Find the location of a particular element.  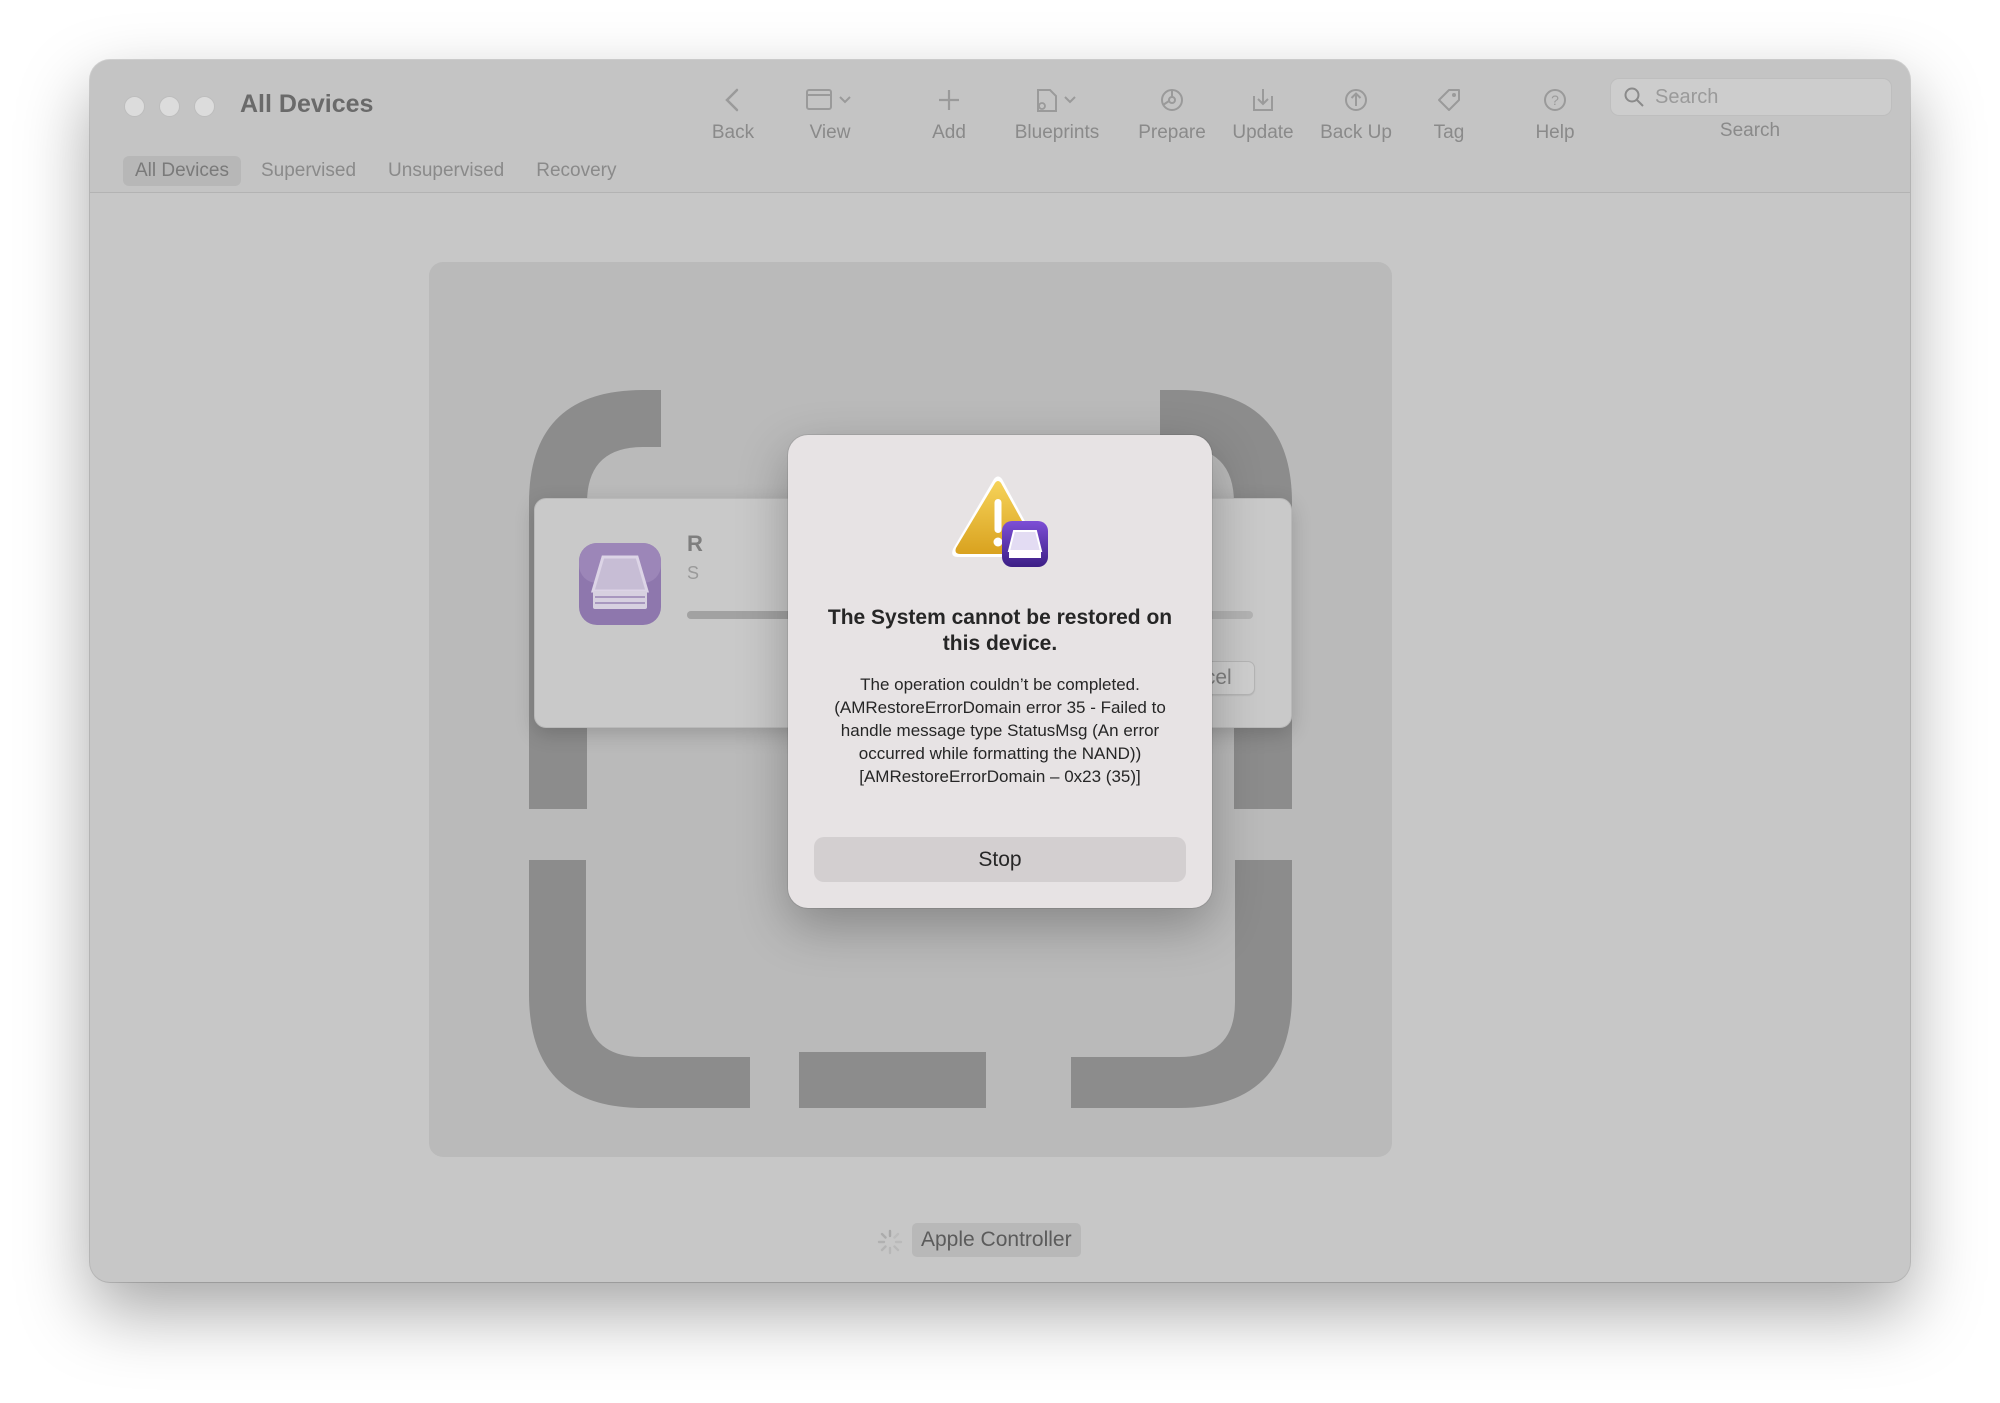

window-controls is located at coordinates (169, 106).